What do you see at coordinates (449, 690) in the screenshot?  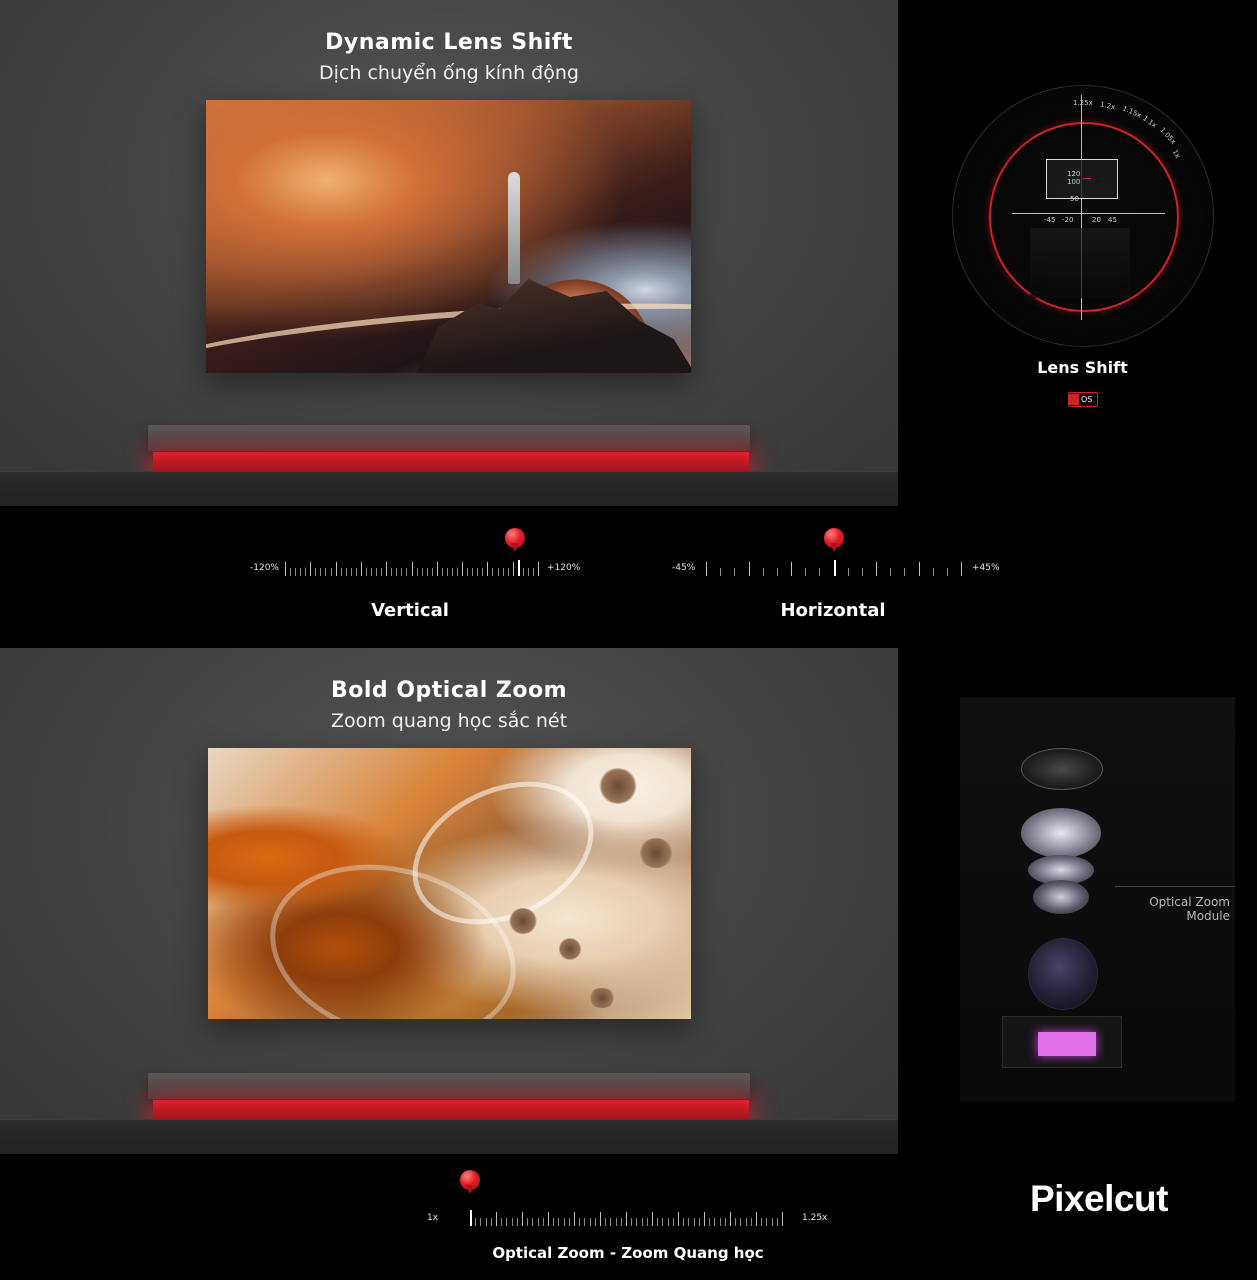 I see `optical-zoom-title: Bold Optical Zoom` at bounding box center [449, 690].